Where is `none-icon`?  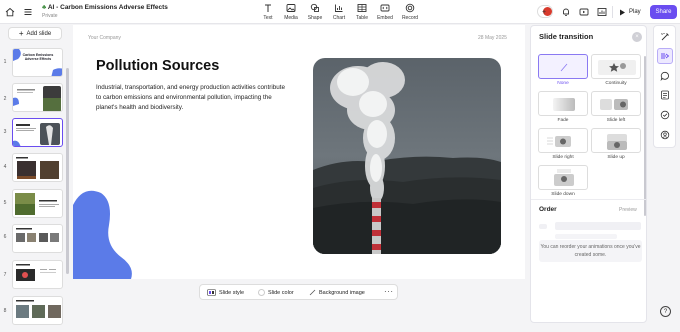
none-icon is located at coordinates (564, 67).